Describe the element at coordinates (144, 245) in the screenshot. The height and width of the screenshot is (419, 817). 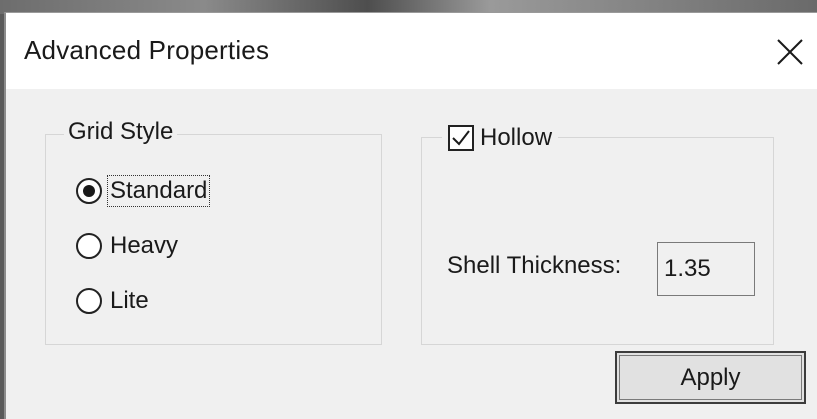
I see `radio-label-heavy: Heavy` at that location.